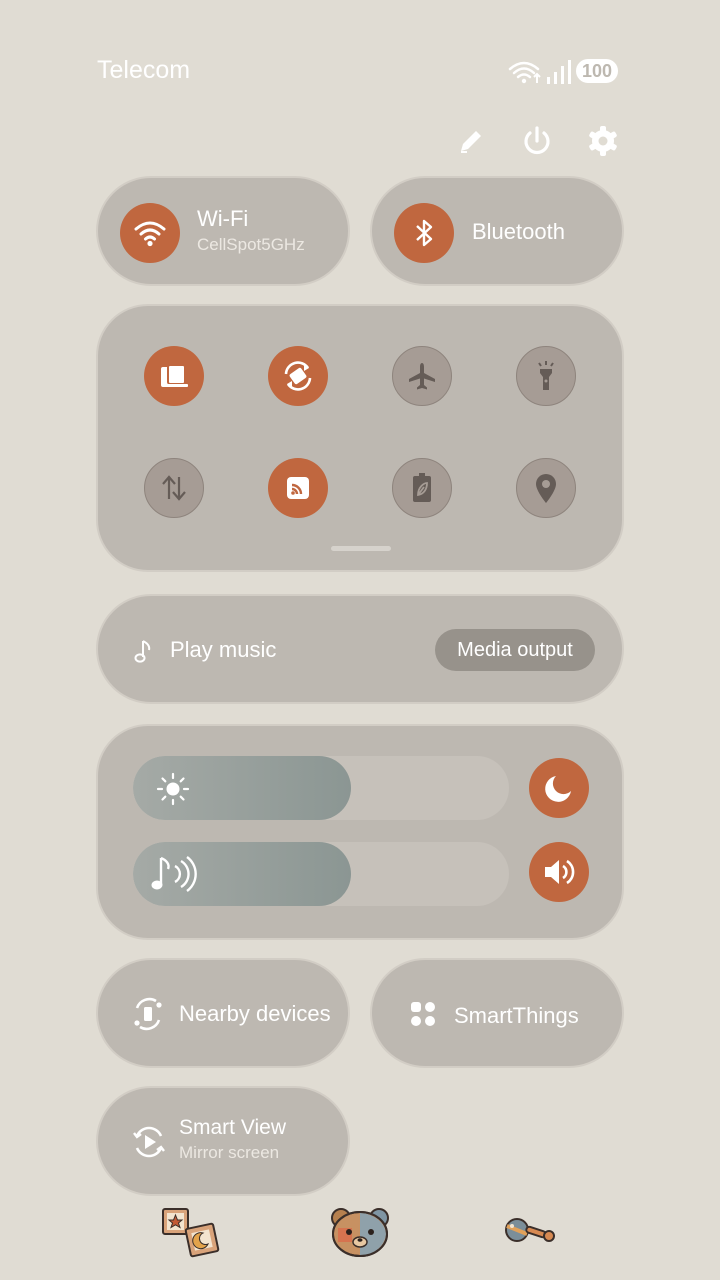 The height and width of the screenshot is (1280, 720). Describe the element at coordinates (223, 218) in the screenshot. I see `wifi-label: Wi-Fi` at that location.